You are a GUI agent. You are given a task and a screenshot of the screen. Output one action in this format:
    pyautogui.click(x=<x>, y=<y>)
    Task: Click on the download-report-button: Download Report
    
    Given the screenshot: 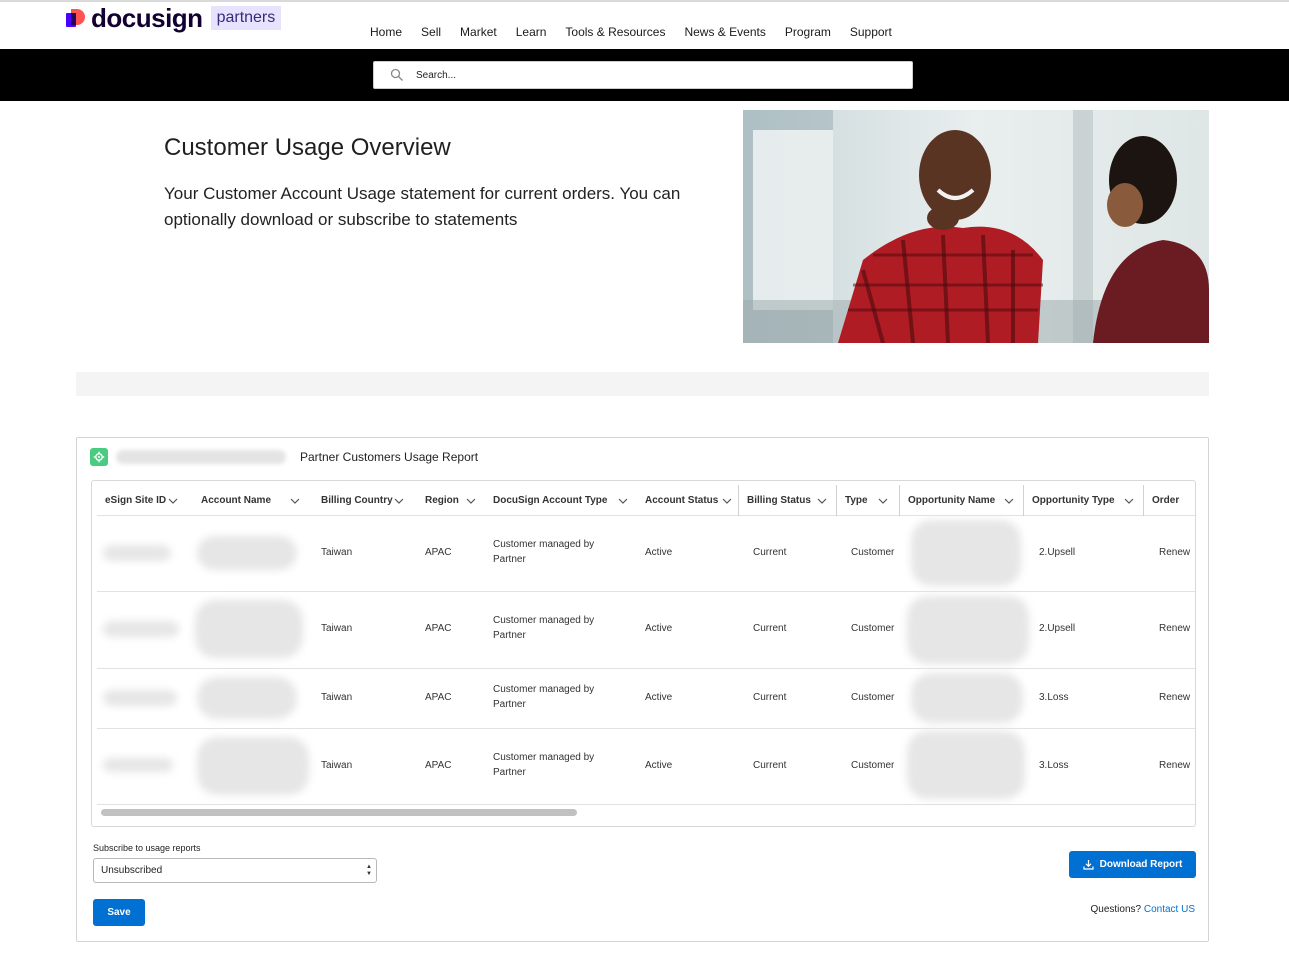 What is the action you would take?
    pyautogui.click(x=1132, y=864)
    